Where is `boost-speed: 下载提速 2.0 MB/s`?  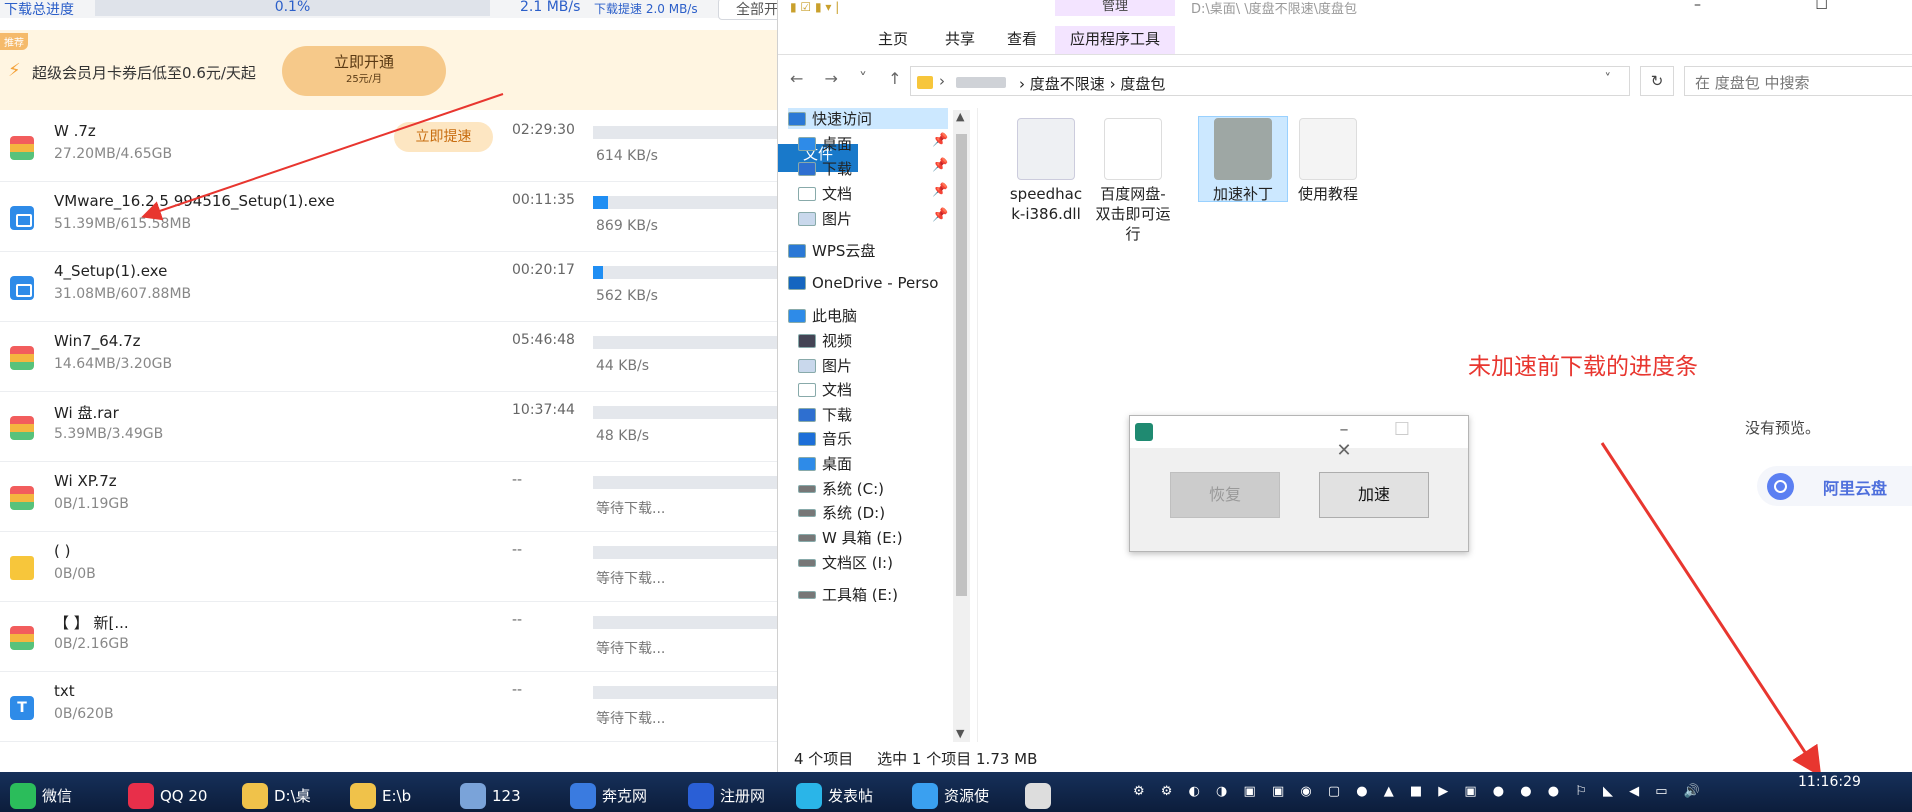 boost-speed: 下载提速 2.0 MB/s is located at coordinates (646, 9).